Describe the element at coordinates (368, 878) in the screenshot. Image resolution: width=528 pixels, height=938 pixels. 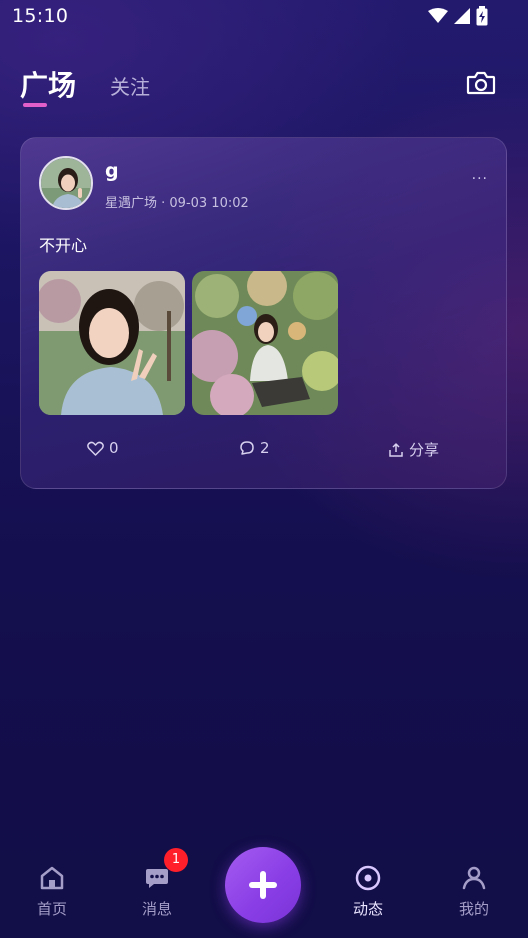
I see `circle-dot-icon` at that location.